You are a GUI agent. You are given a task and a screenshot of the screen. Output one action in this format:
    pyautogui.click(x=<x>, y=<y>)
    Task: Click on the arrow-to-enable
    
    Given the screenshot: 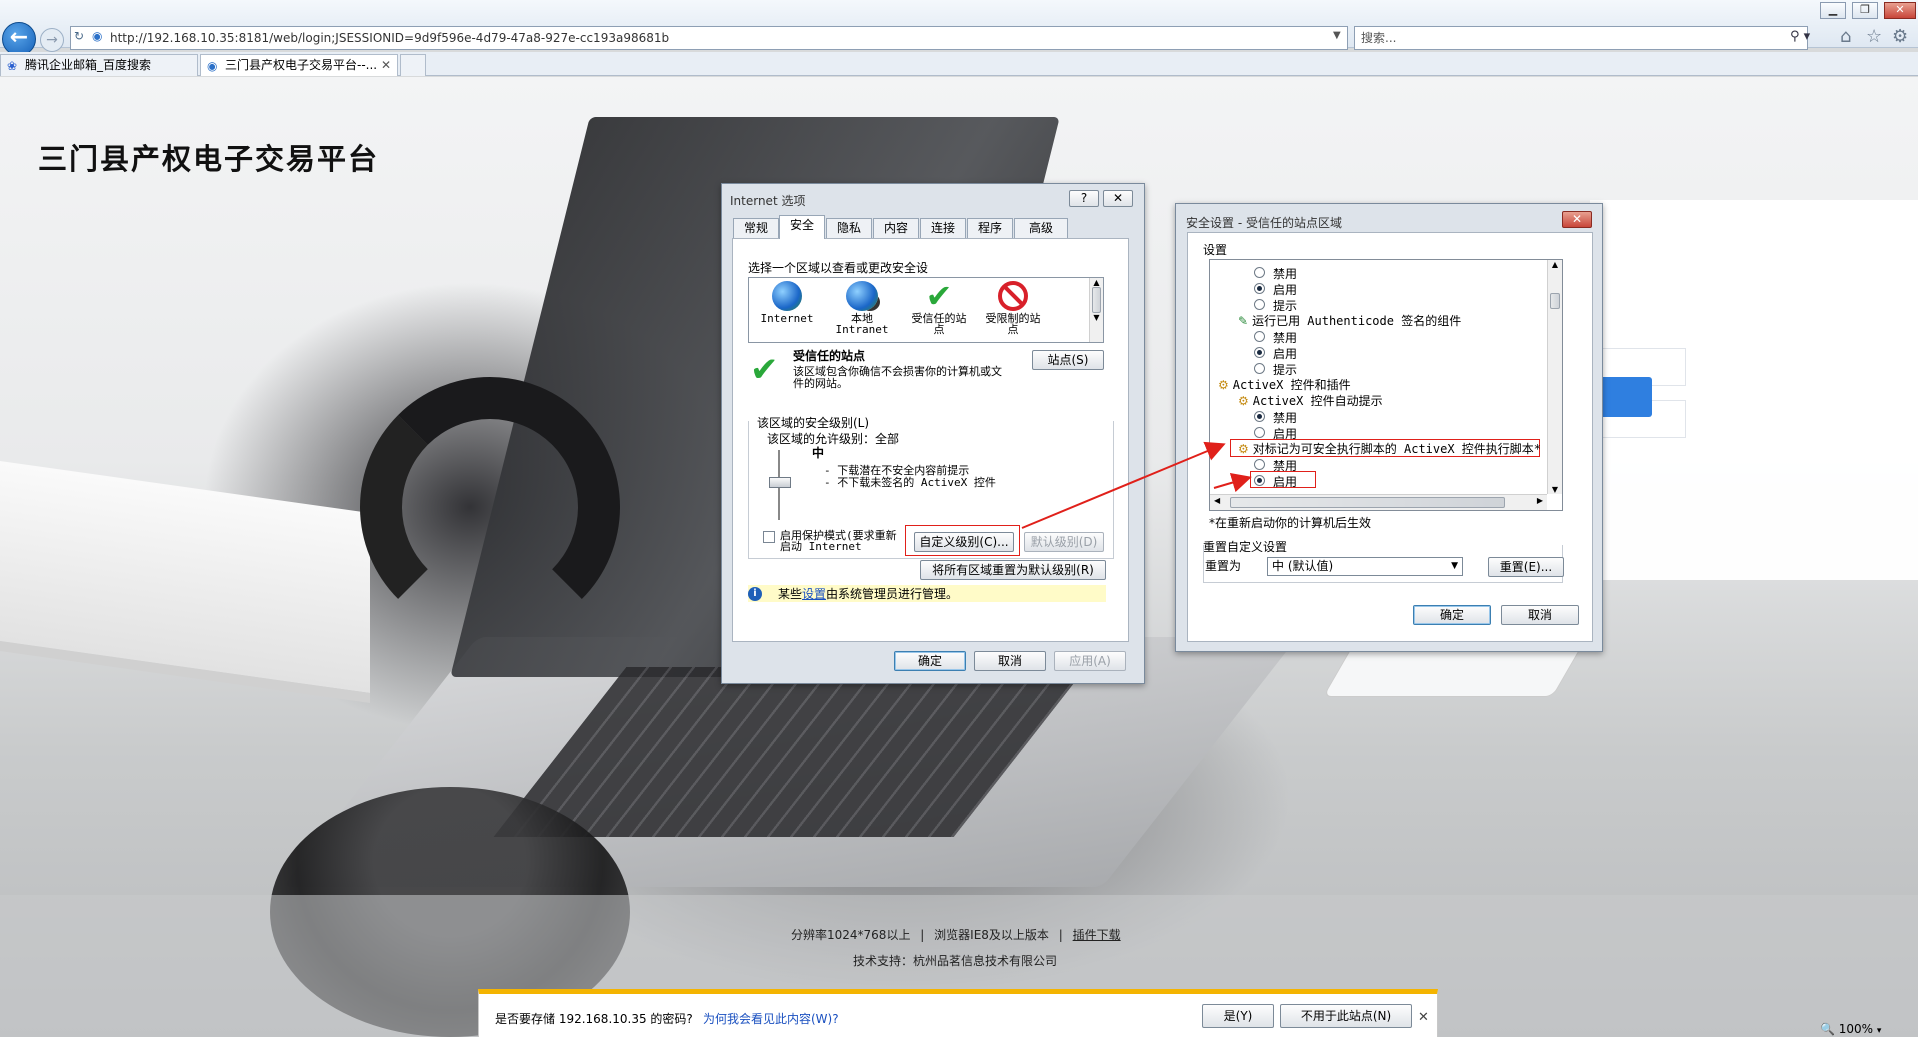 What is the action you would take?
    pyautogui.click(x=1232, y=482)
    